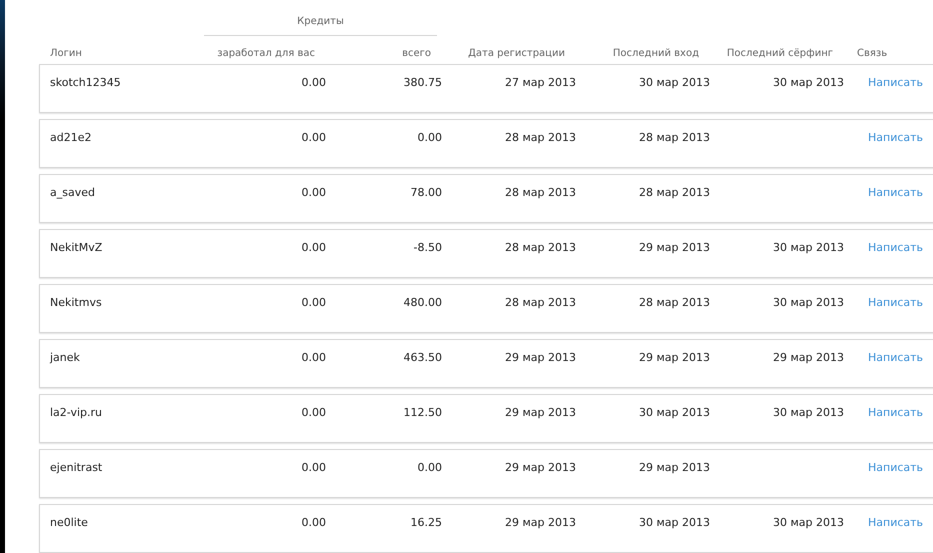 This screenshot has height=553, width=933. What do you see at coordinates (73, 192) in the screenshot?
I see `table-cell-text: a_saved` at bounding box center [73, 192].